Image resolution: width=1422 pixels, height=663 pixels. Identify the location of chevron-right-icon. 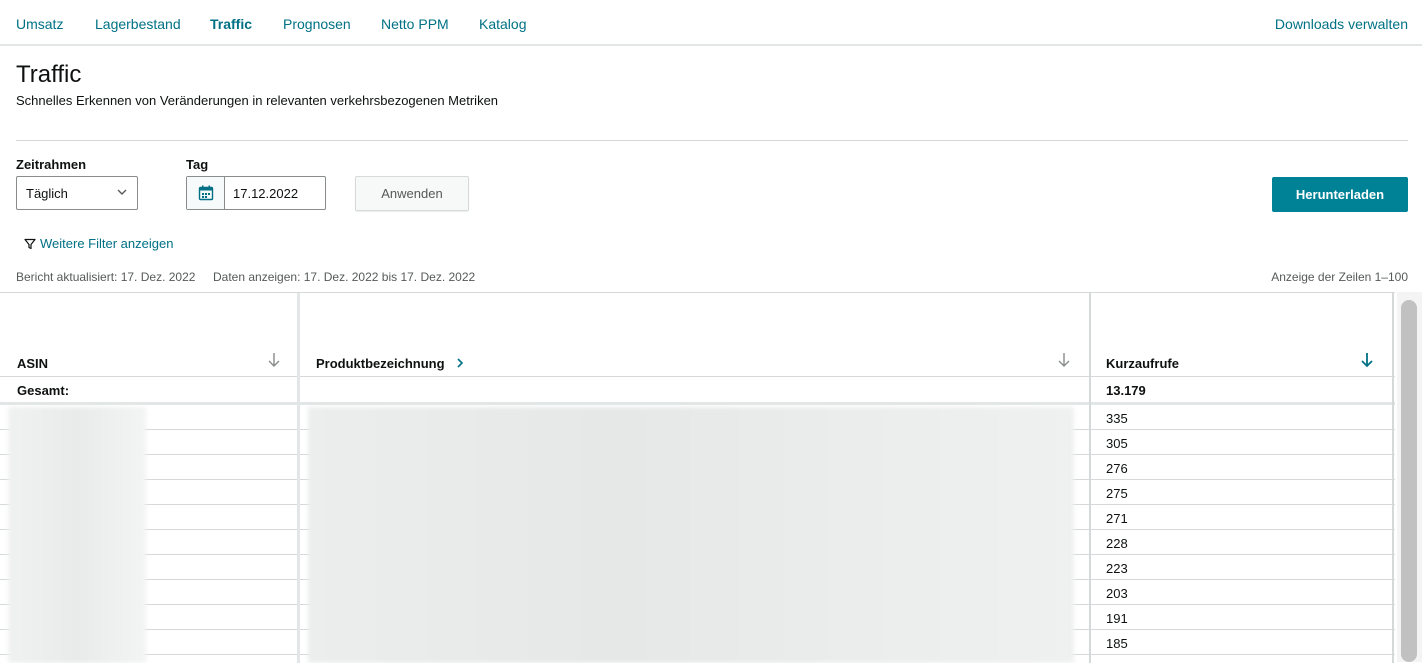
(460, 363).